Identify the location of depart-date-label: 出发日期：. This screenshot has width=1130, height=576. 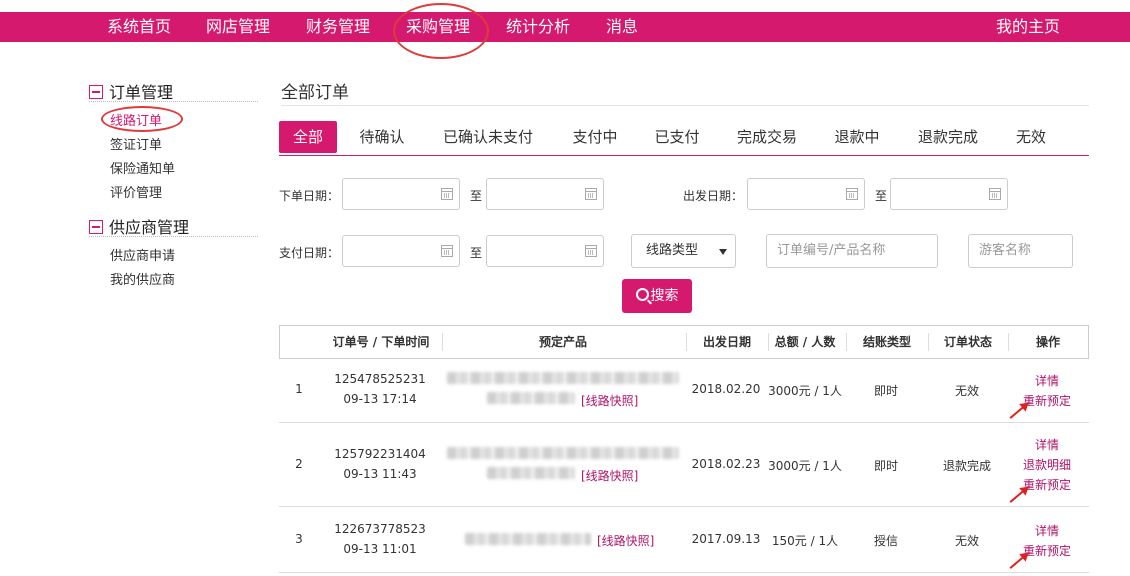
(713, 196).